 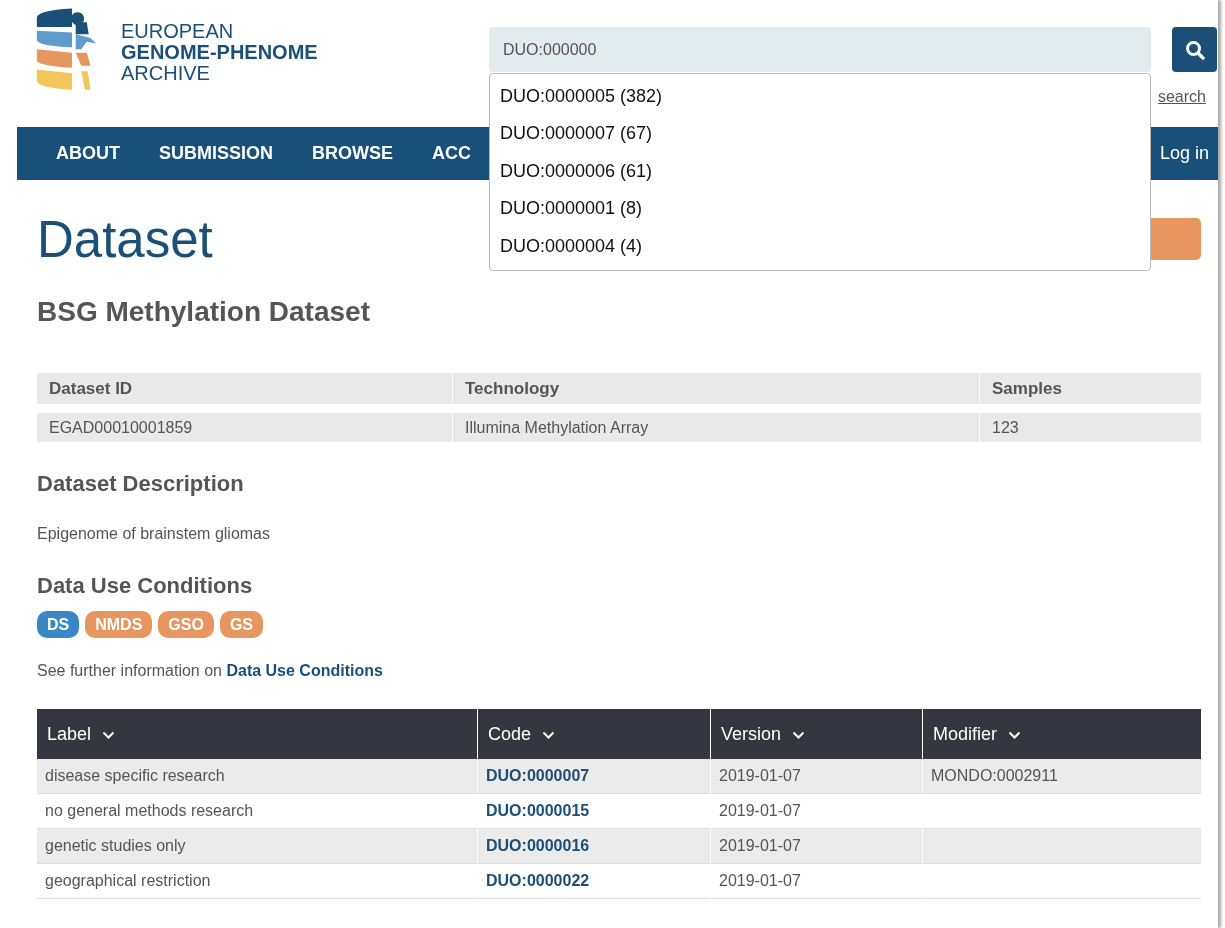 I want to click on autocomplete-item: DUO:0000001 (8), so click(x=820, y=209).